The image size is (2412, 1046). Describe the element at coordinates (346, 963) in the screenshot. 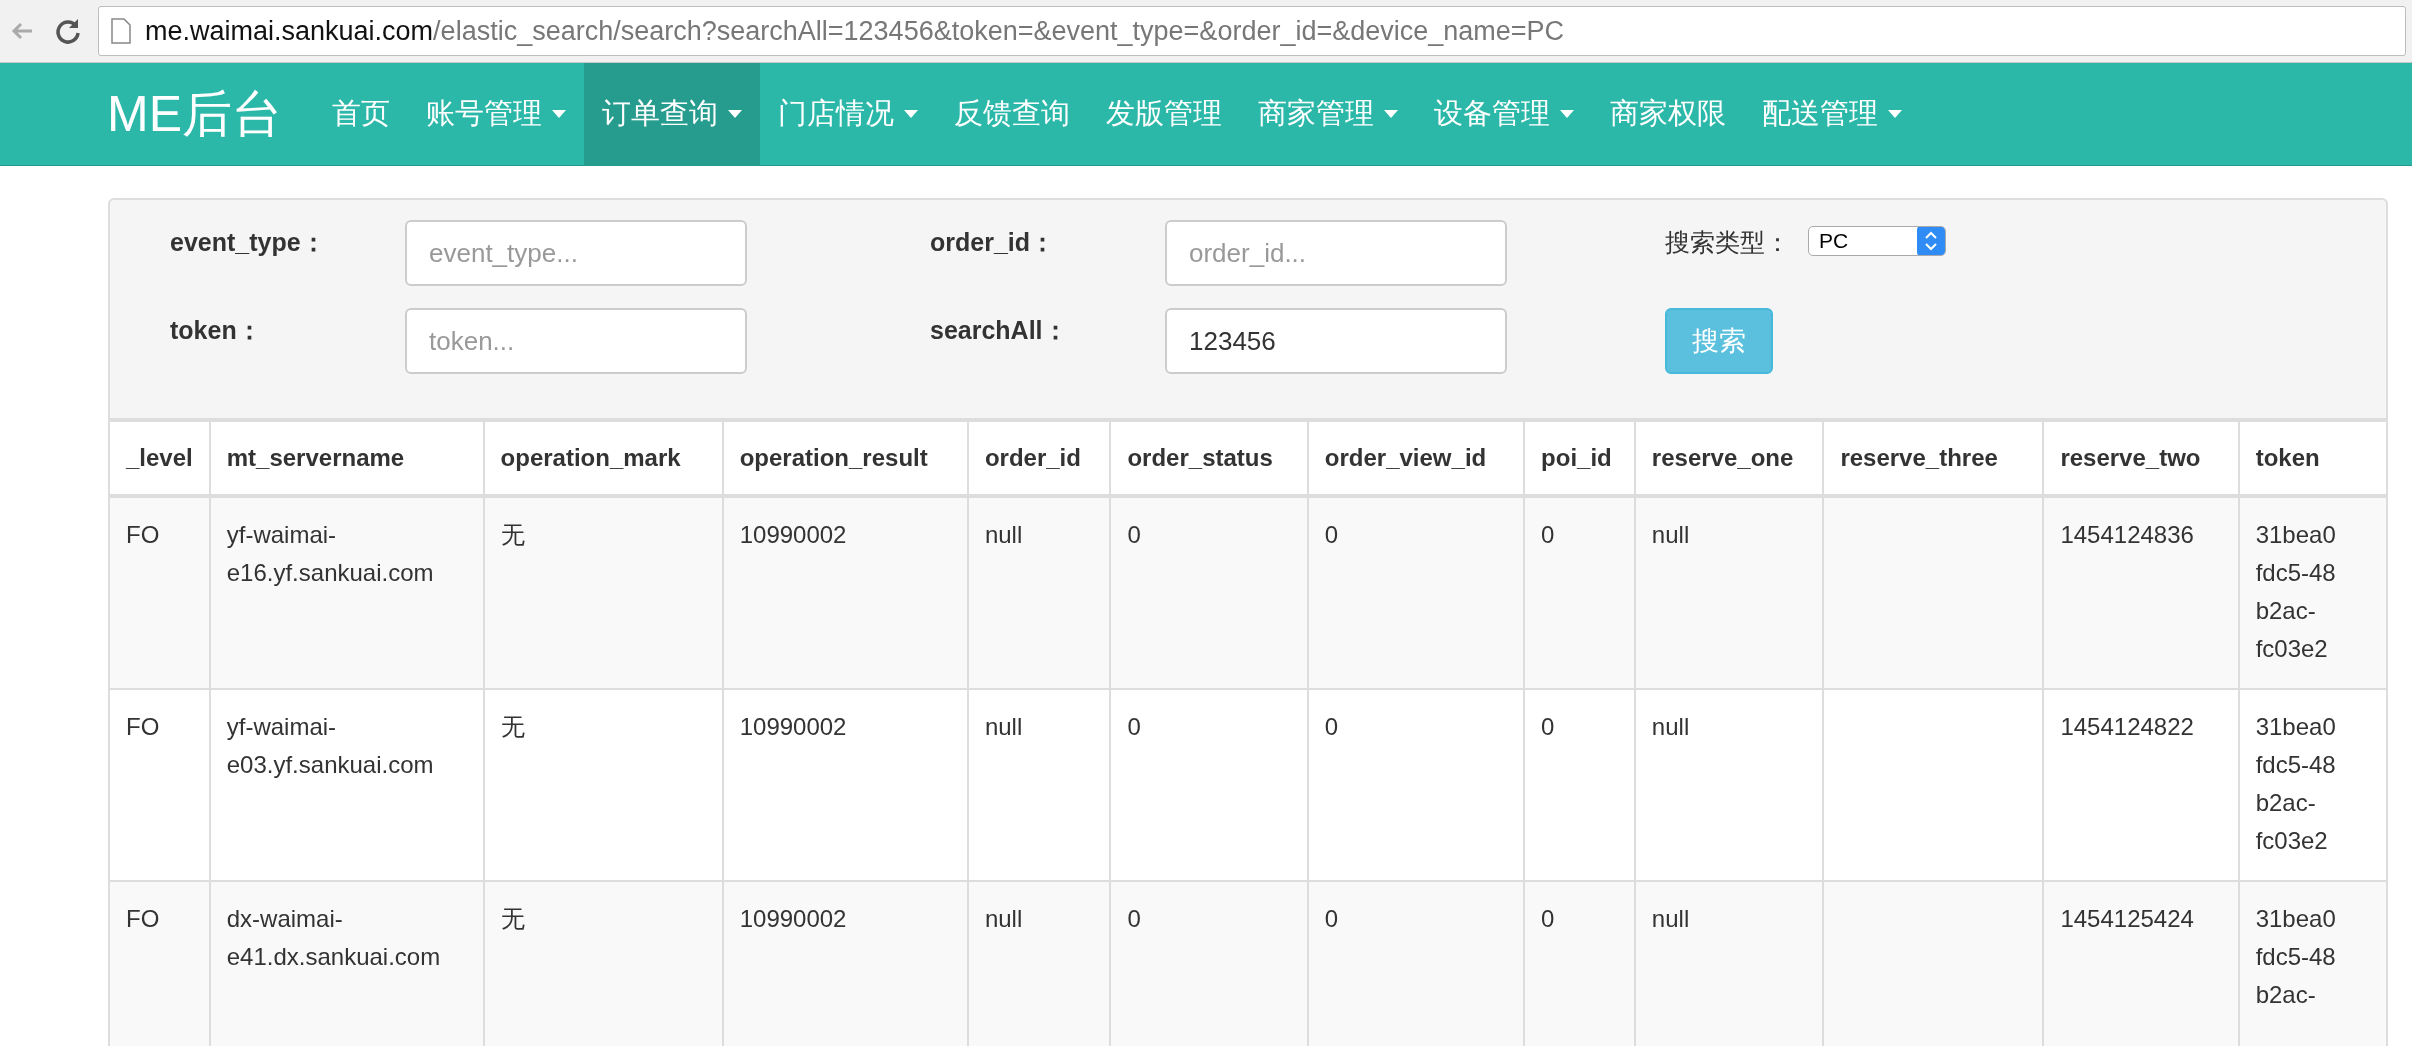

I see `table-cell: dx-waimai-e41.dx.sankuai.com` at that location.